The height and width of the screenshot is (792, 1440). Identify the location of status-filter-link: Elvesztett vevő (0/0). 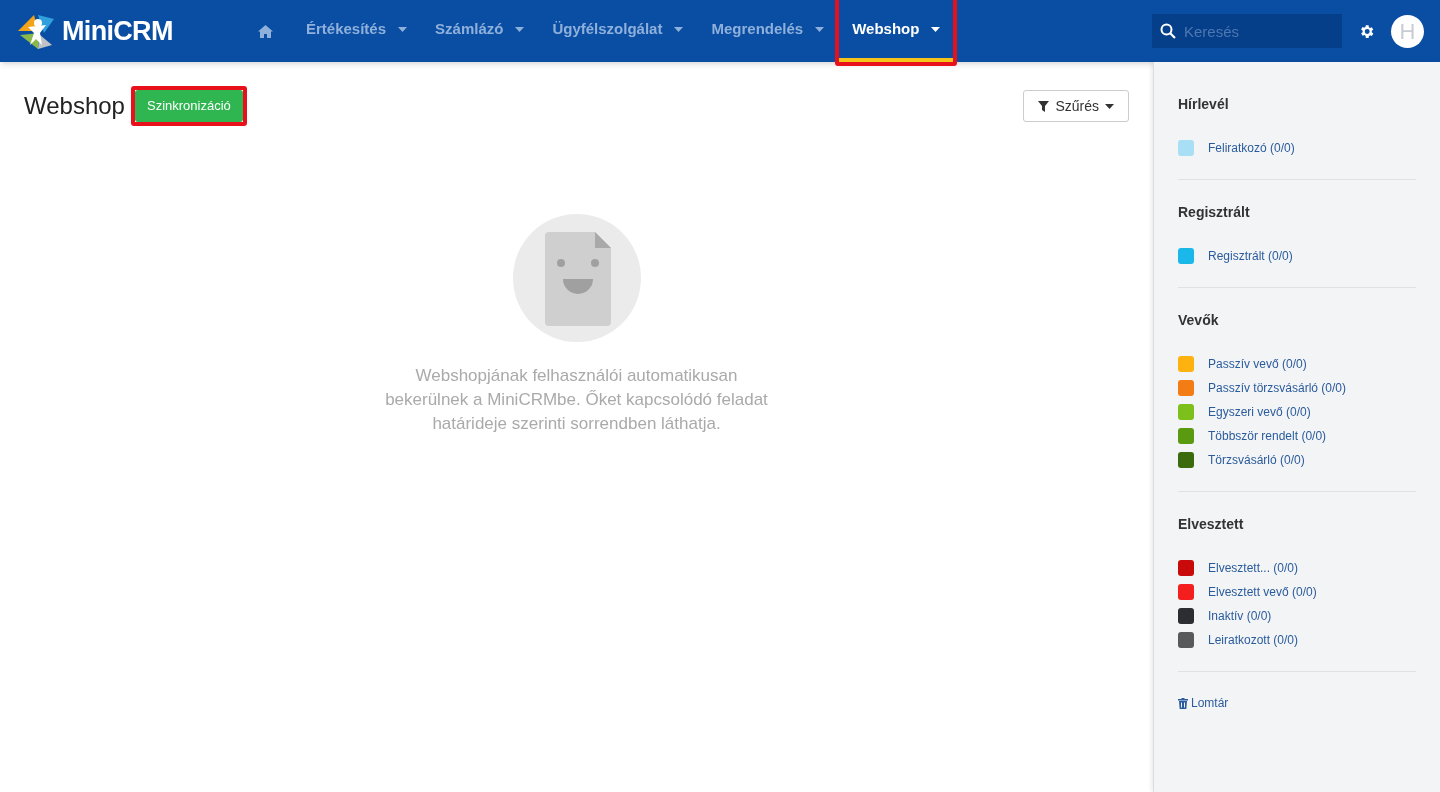
(1262, 592).